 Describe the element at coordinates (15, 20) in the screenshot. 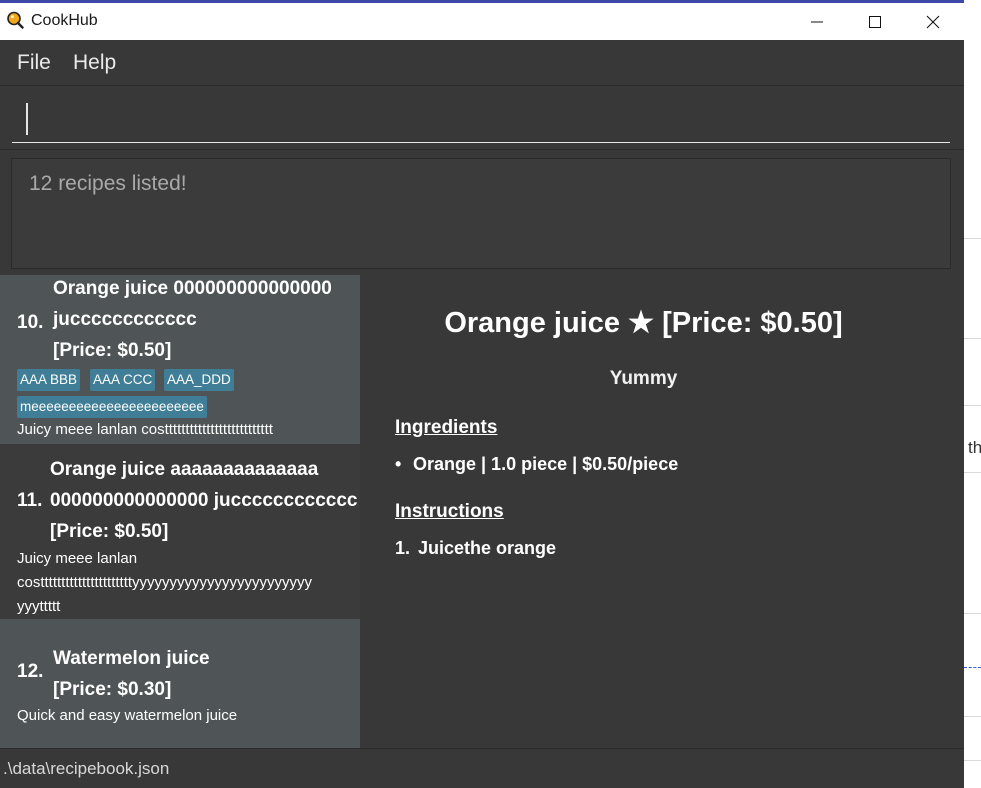

I see `app-logo-icon` at that location.